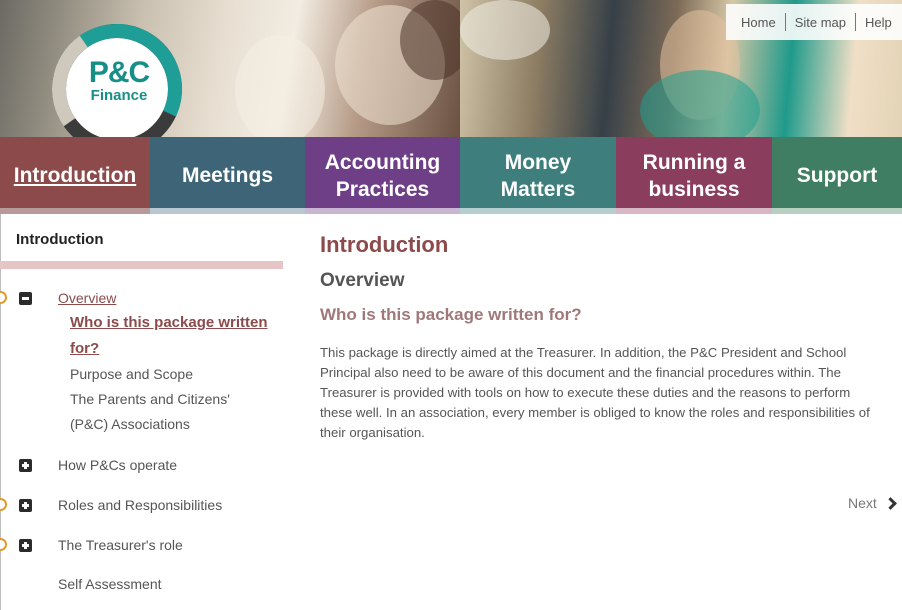 This screenshot has width=902, height=610. What do you see at coordinates (227, 175) in the screenshot?
I see `nav-meetings: Meetings` at bounding box center [227, 175].